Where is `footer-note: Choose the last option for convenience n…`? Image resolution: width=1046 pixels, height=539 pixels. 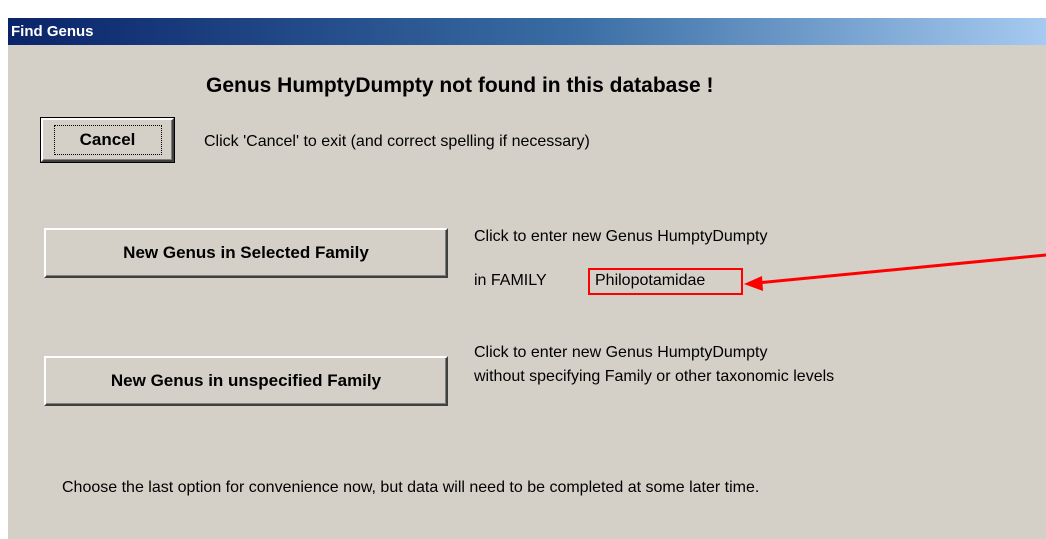 footer-note: Choose the last option for convenience n… is located at coordinates (411, 487).